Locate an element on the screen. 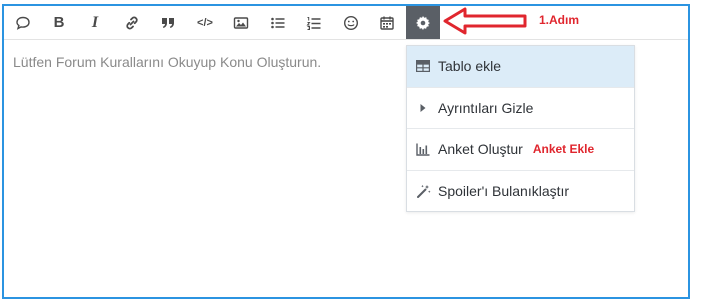 This screenshot has width=713, height=299. quote-icon is located at coordinates (168, 22).